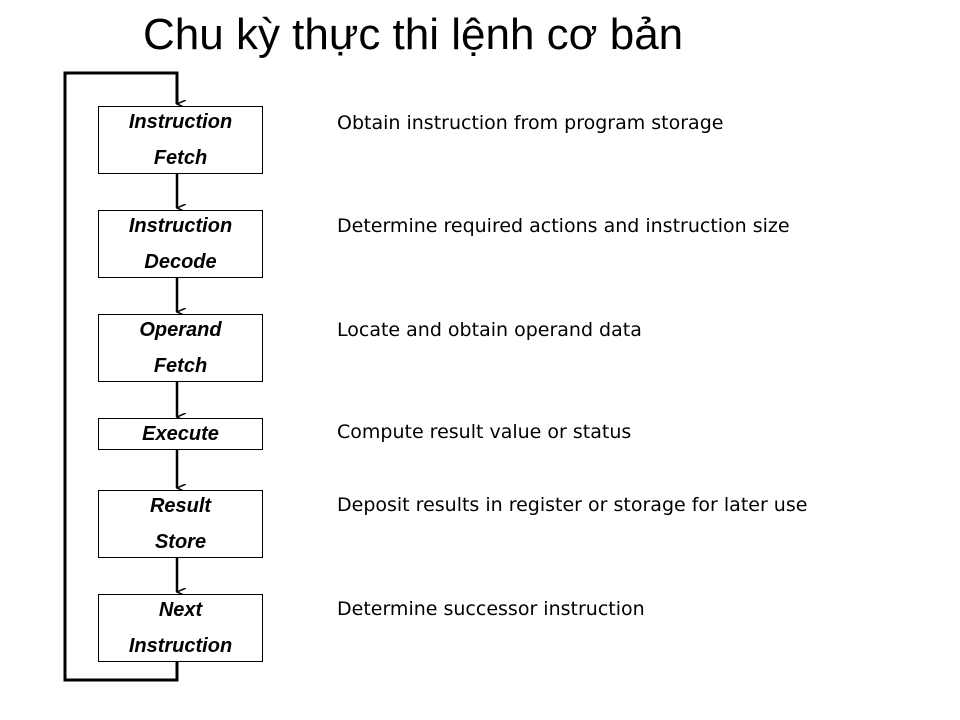 The image size is (960, 720). I want to click on step-next-instruction: Next Instruction, so click(180, 628).